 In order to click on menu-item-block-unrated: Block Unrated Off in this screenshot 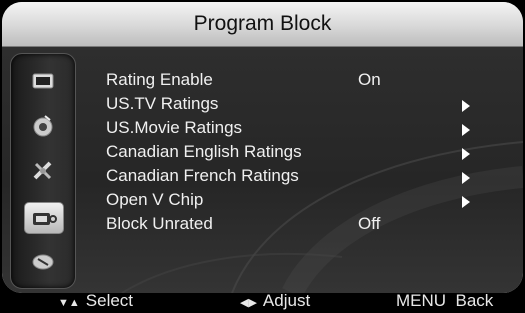, I will do `click(306, 224)`.